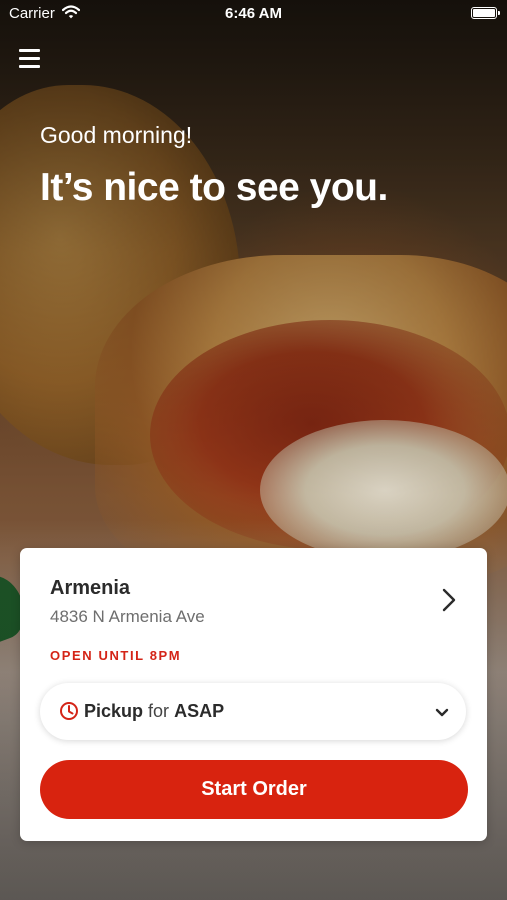 The width and height of the screenshot is (507, 900). I want to click on order-mode: Pickup, so click(114, 711).